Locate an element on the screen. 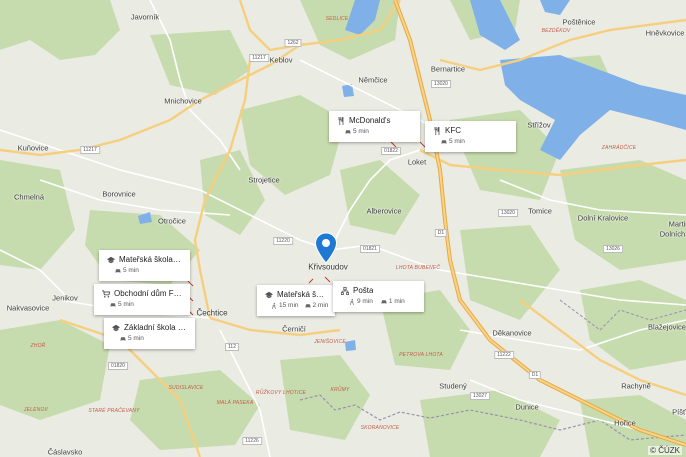 This screenshot has height=457, width=686. road-number: 11217 is located at coordinates (90, 150).